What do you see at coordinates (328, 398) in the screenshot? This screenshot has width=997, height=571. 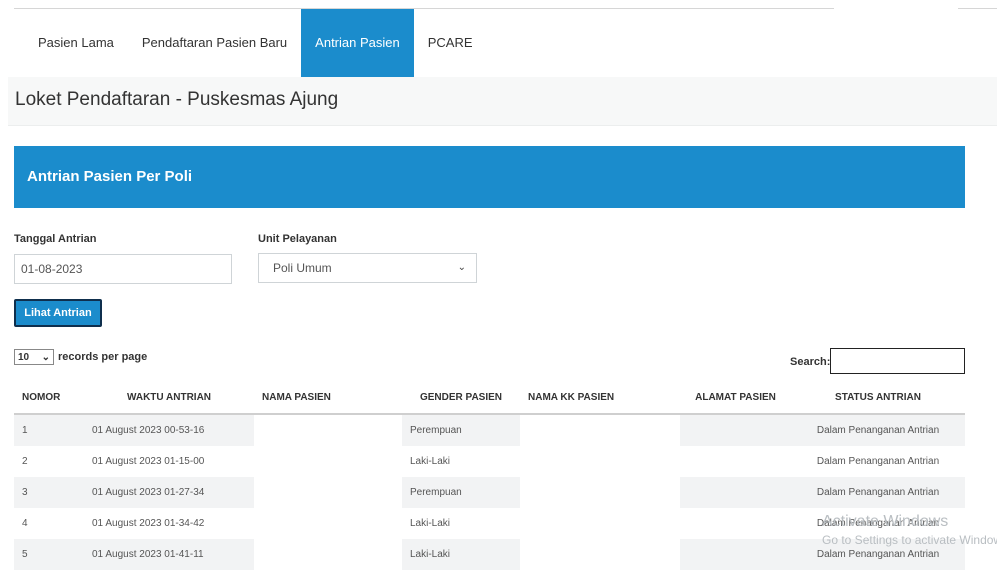 I see `header-nama-pasien: NAMA PASIEN` at bounding box center [328, 398].